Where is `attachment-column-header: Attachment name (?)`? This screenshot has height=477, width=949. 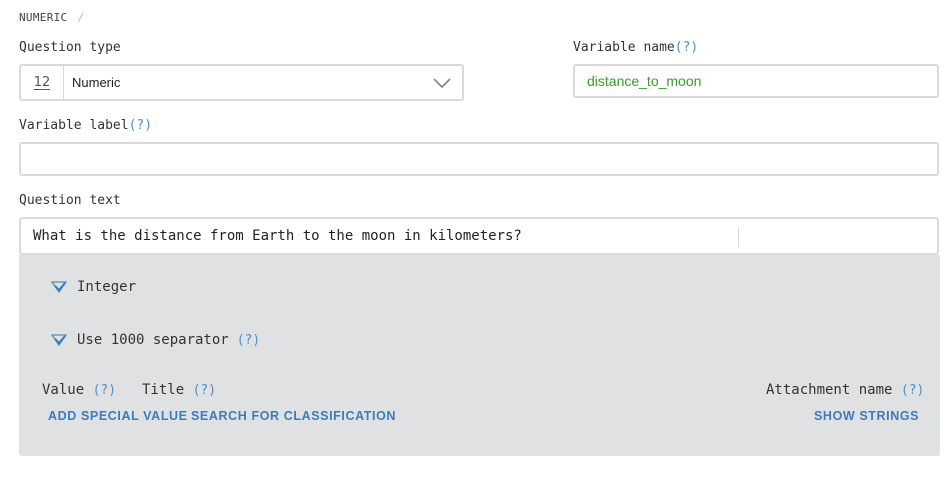 attachment-column-header: Attachment name (?) is located at coordinates (845, 390).